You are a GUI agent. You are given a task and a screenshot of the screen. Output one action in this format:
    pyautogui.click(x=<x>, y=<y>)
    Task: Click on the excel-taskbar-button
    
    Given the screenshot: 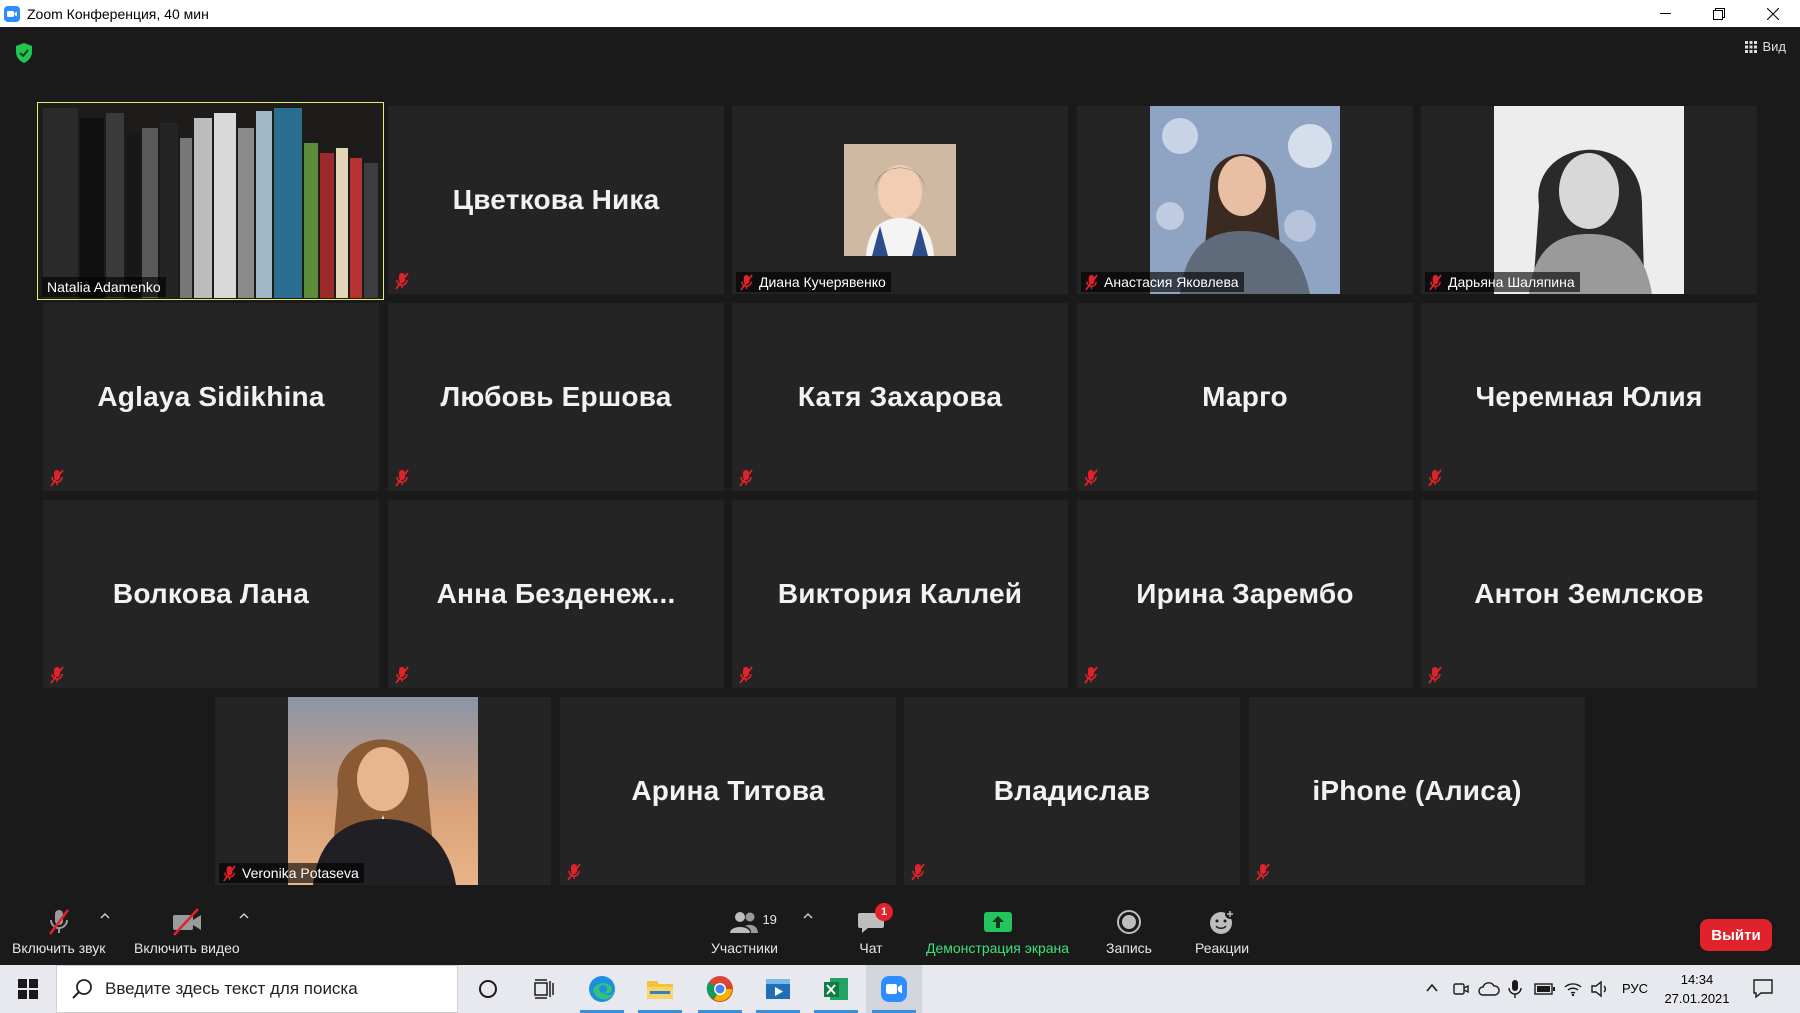 What is the action you would take?
    pyautogui.click(x=836, y=989)
    